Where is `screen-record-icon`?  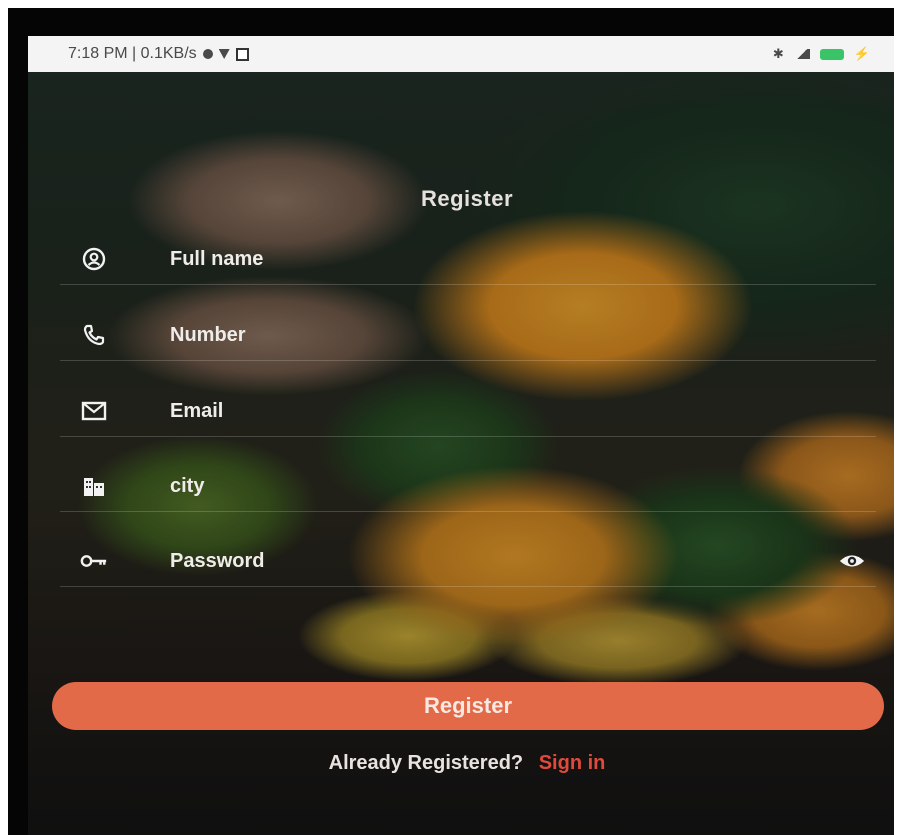 screen-record-icon is located at coordinates (242, 54).